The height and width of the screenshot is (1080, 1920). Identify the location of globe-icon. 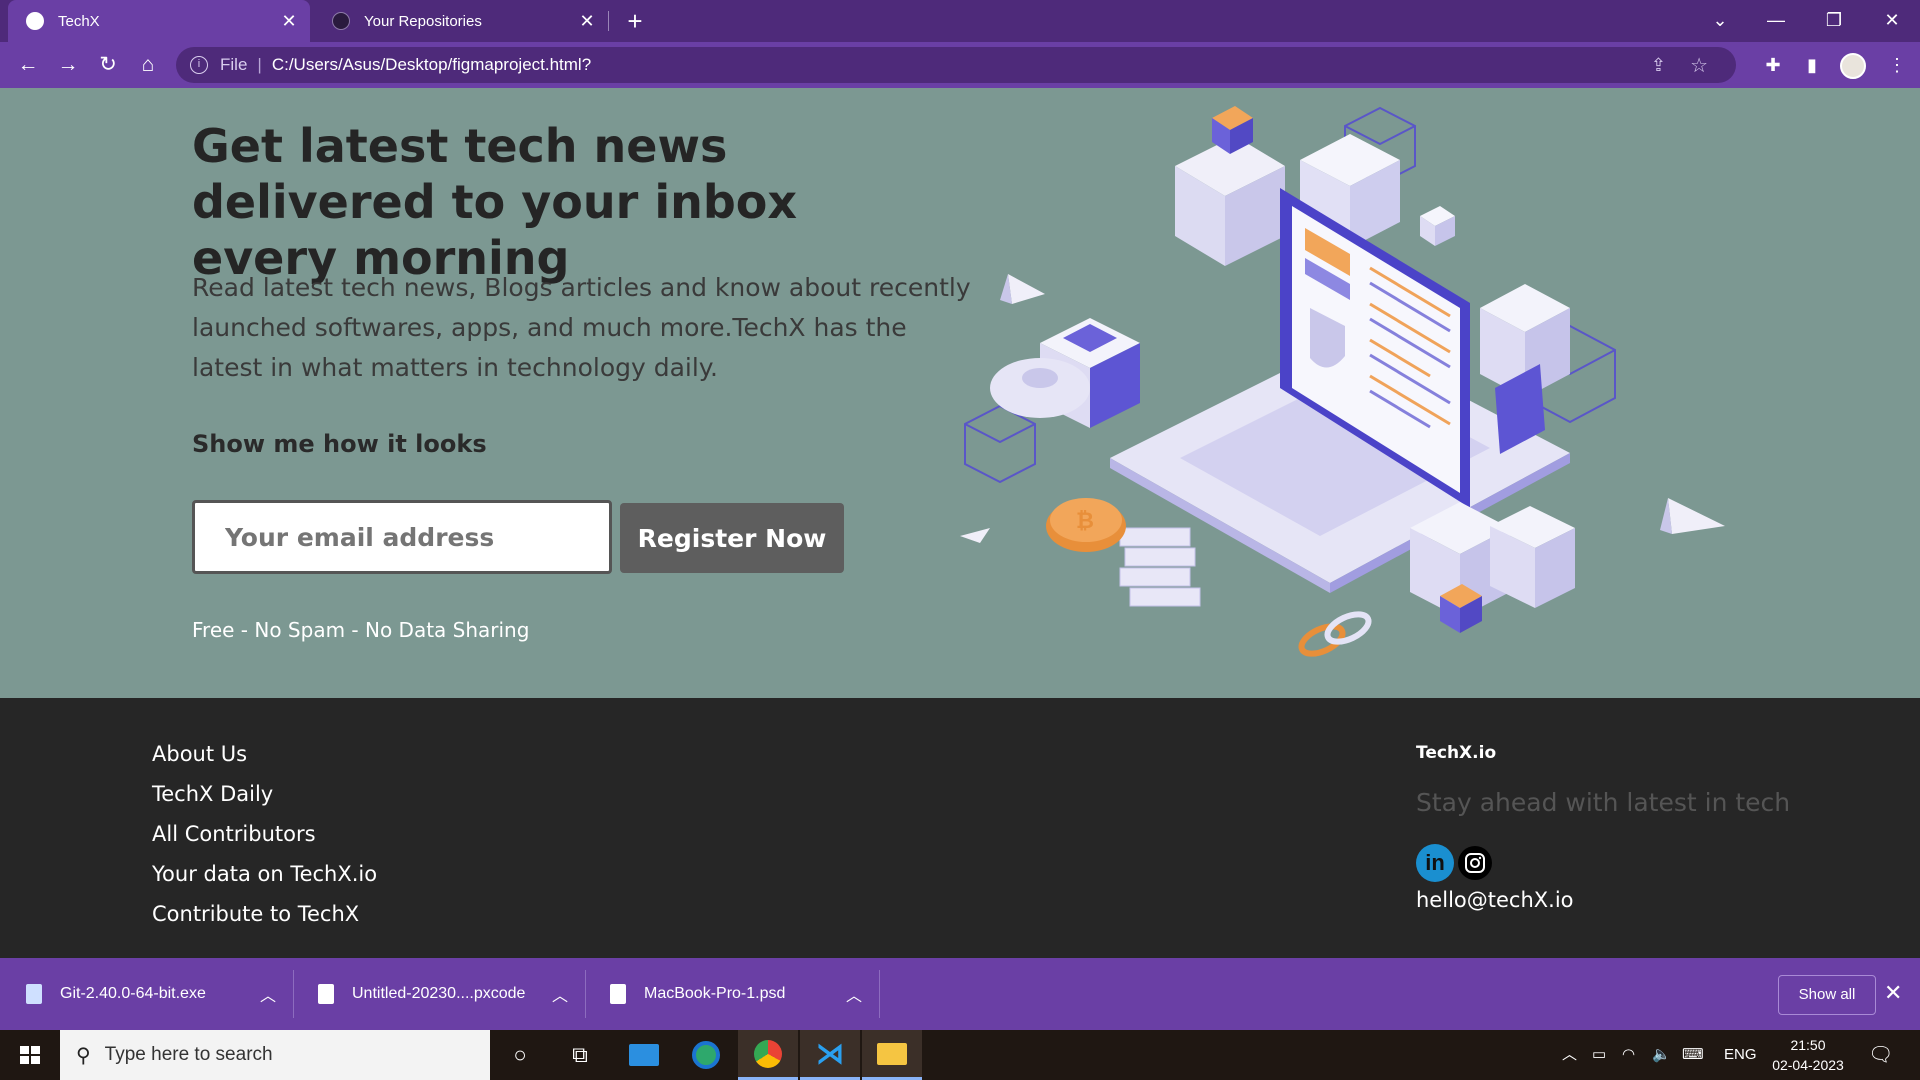
(35, 21).